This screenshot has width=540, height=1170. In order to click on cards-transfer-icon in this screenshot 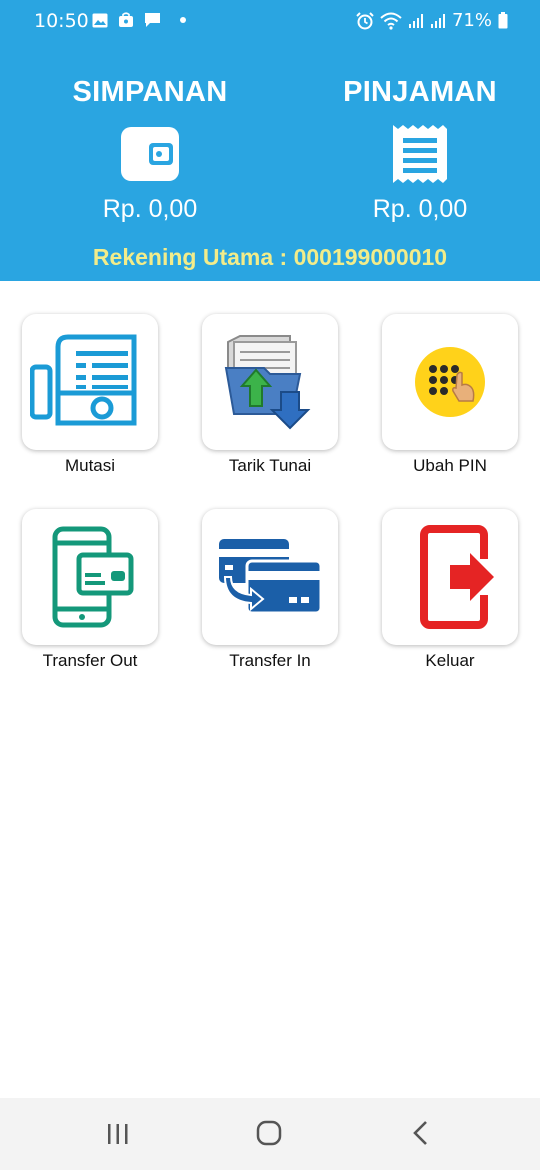, I will do `click(271, 577)`.